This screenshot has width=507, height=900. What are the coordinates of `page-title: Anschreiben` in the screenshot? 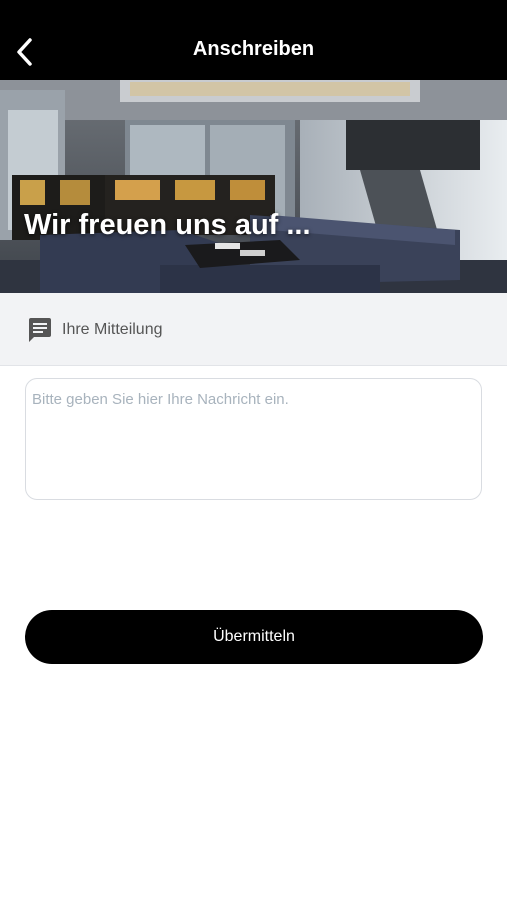 It's located at (253, 49).